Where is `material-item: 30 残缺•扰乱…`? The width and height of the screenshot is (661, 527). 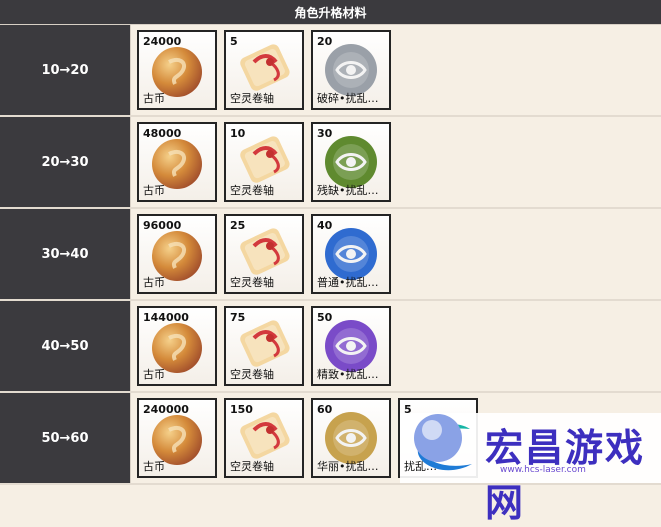 material-item: 30 残缺•扰乱… is located at coordinates (351, 162).